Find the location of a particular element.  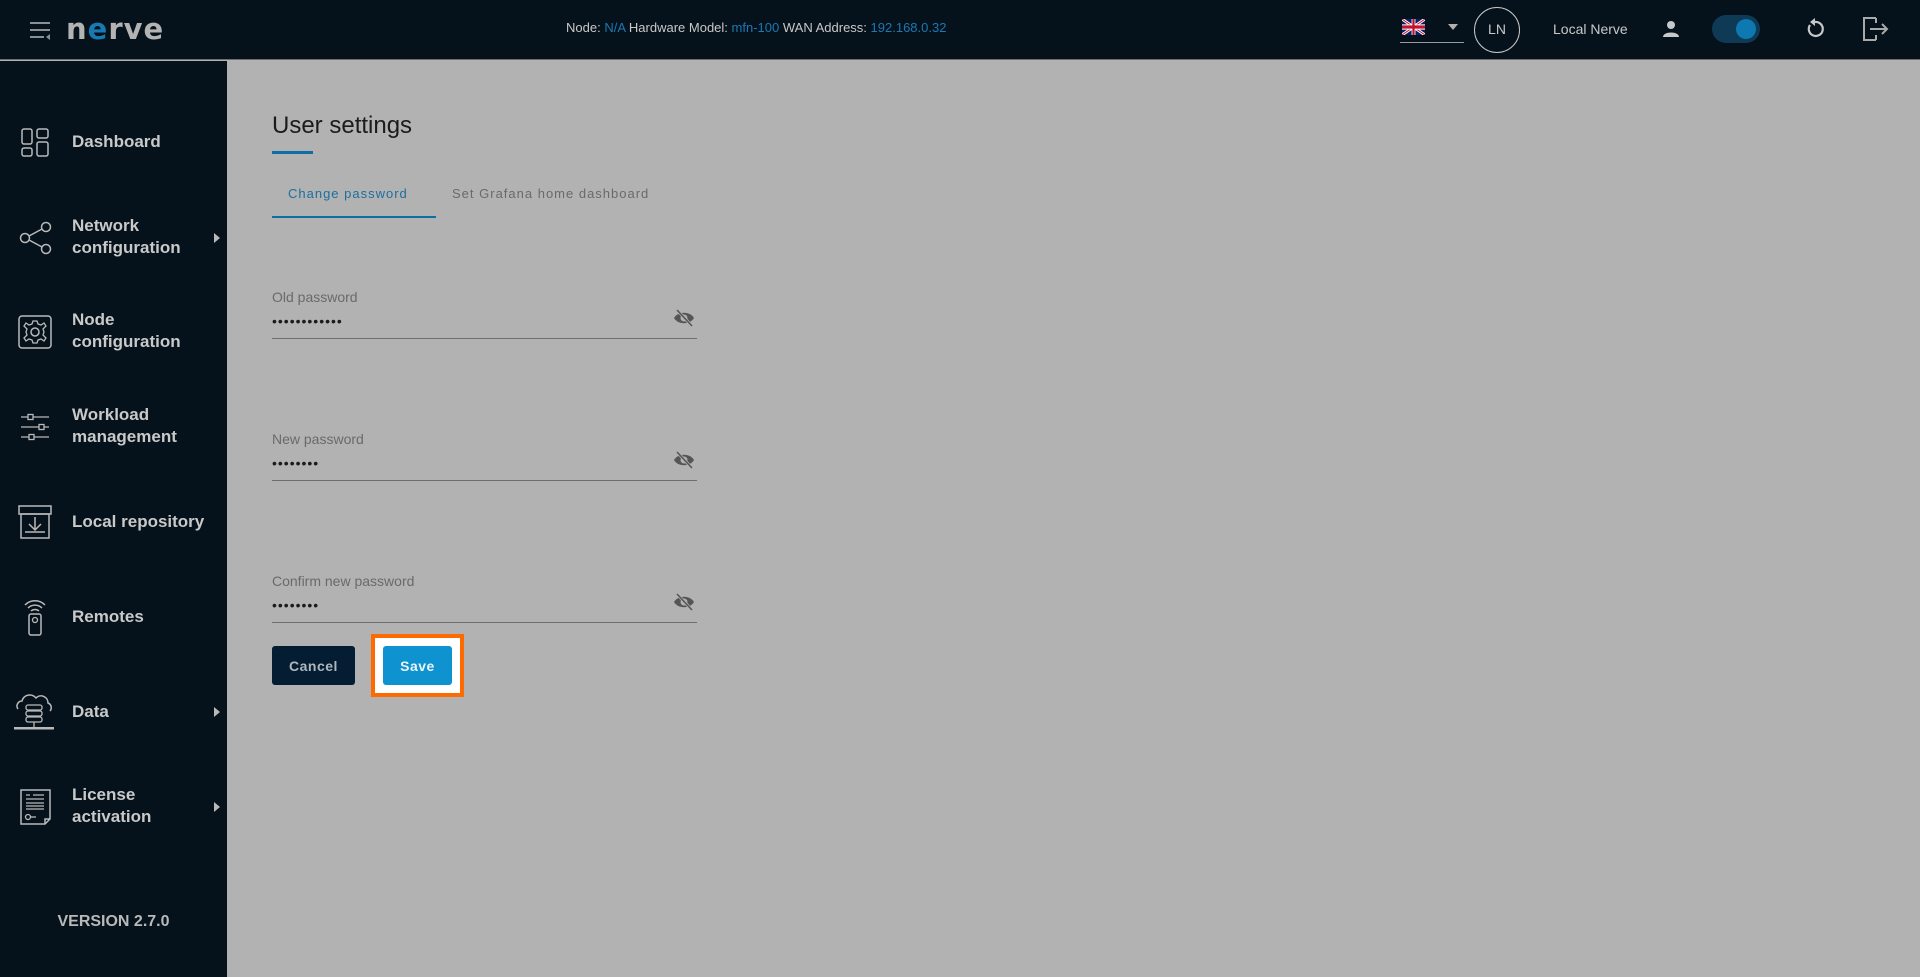

sidebar-item-network-configuration: Network configuration is located at coordinates (113, 238).